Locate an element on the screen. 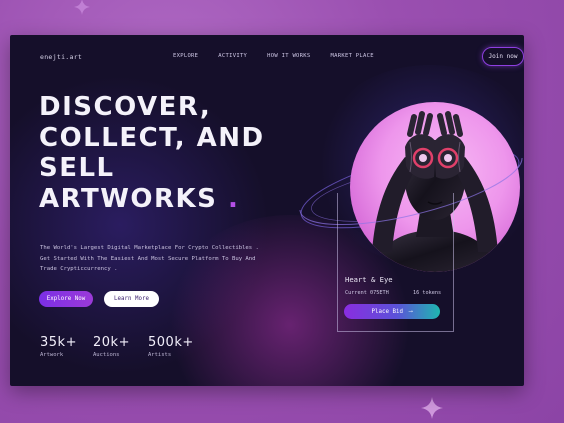 The width and height of the screenshot is (564, 423). nav-activity: ACTIVITY is located at coordinates (232, 56).